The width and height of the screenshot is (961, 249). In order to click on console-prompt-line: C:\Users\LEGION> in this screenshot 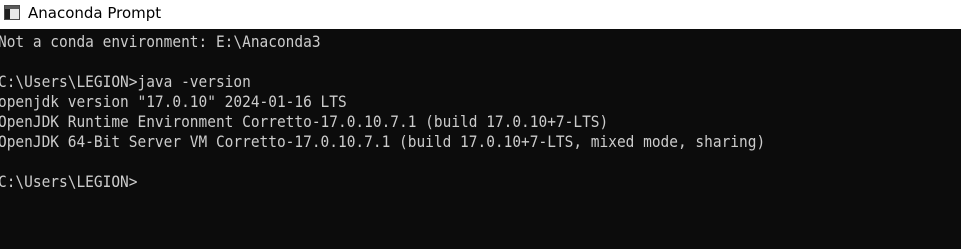, I will do `click(68, 182)`.